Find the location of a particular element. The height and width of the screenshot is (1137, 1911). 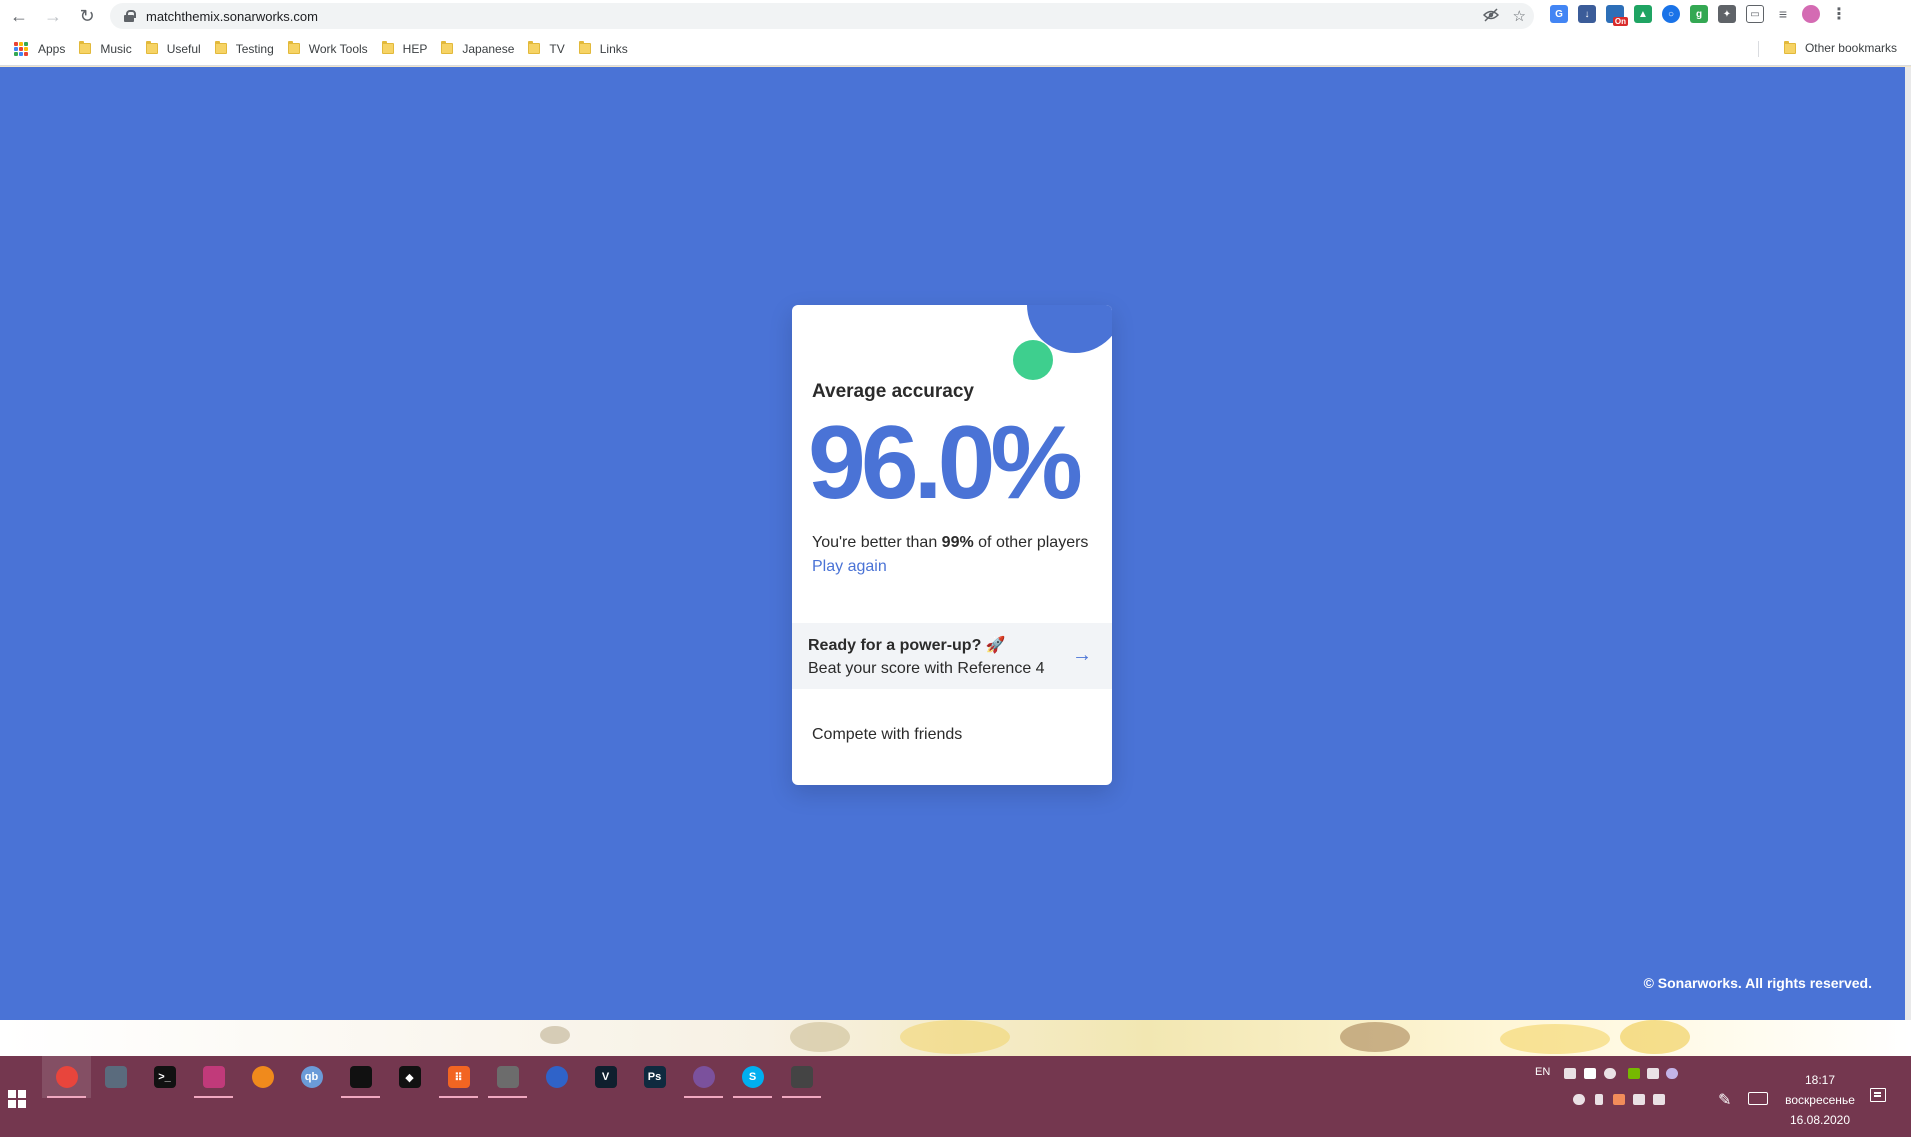

shield-icon is located at coordinates (1590, 1073).